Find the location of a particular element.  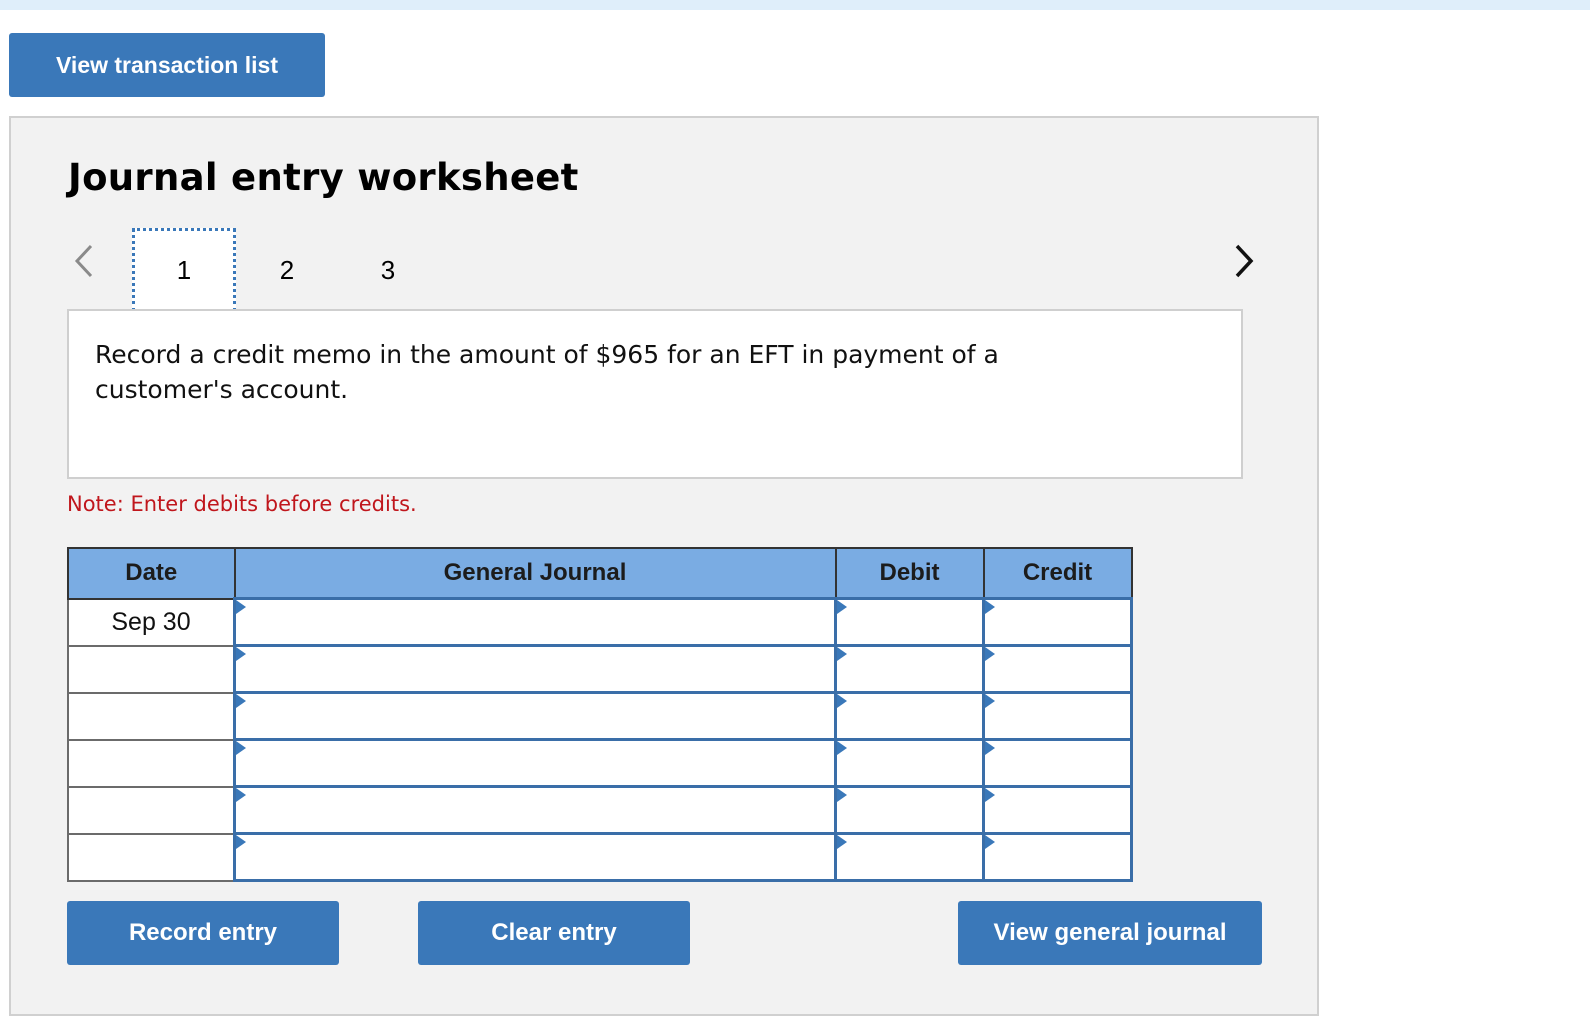

record-entry-button: Record entry is located at coordinates (203, 933).